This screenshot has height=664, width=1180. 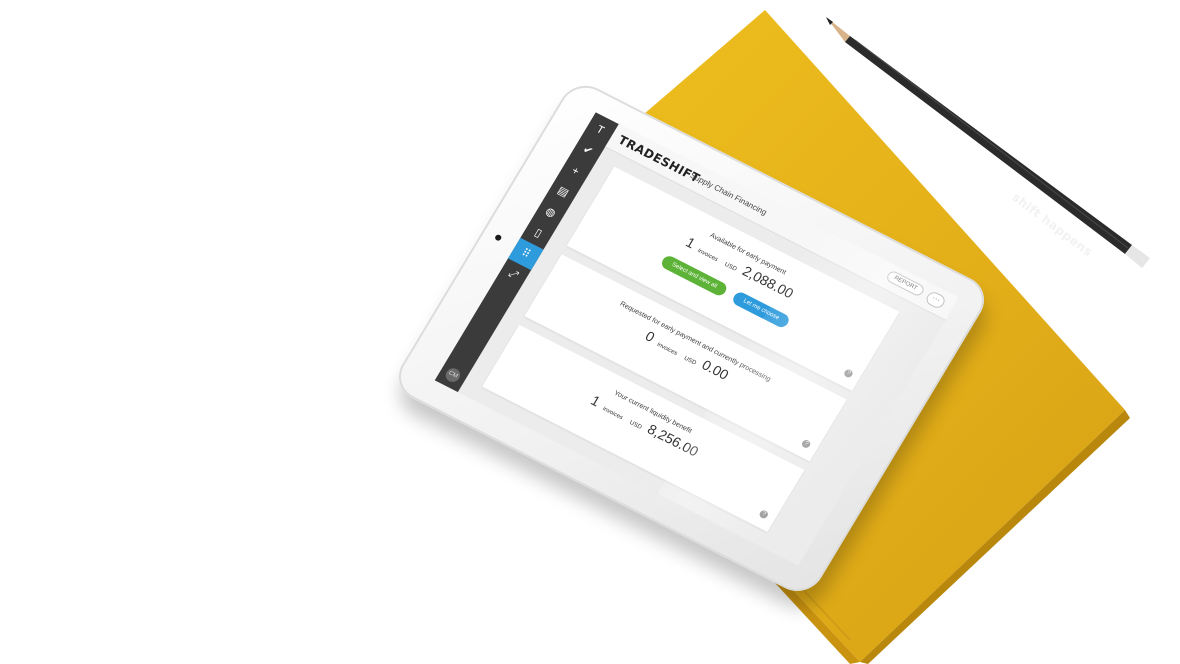 I want to click on camera-icon, so click(x=498, y=237).